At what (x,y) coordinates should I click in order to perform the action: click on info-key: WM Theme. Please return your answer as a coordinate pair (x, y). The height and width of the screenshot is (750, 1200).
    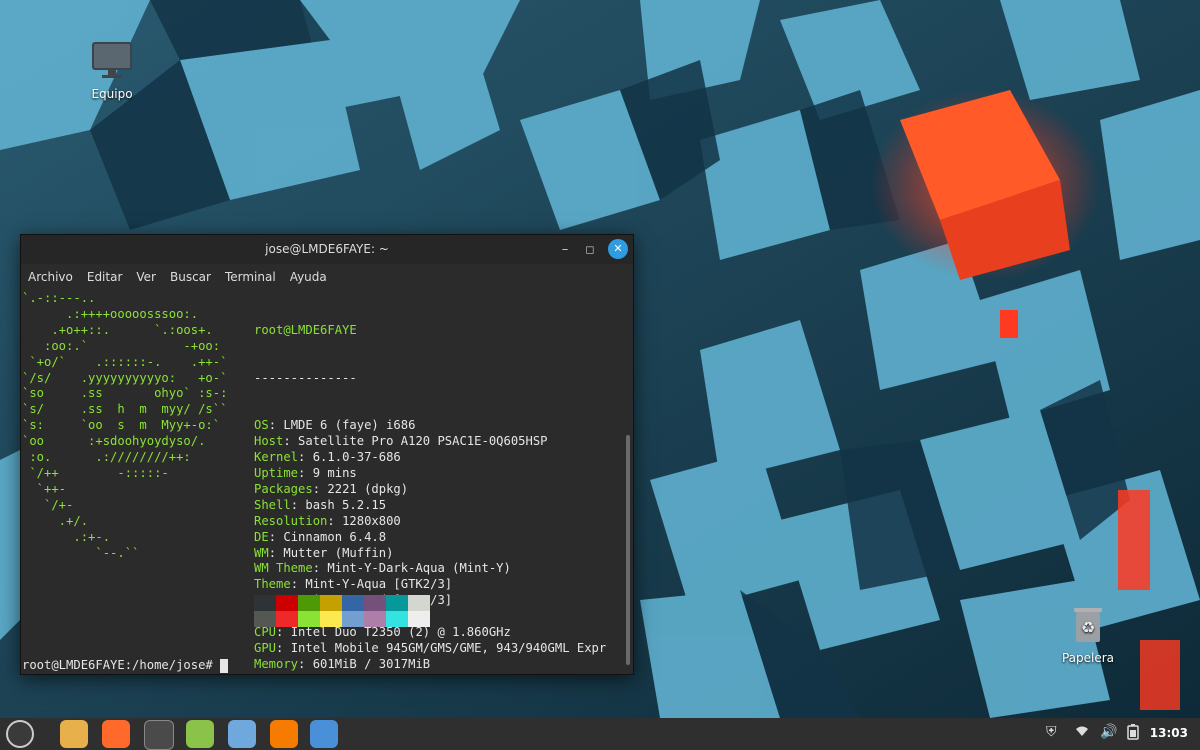
    Looking at the image, I should click on (283, 568).